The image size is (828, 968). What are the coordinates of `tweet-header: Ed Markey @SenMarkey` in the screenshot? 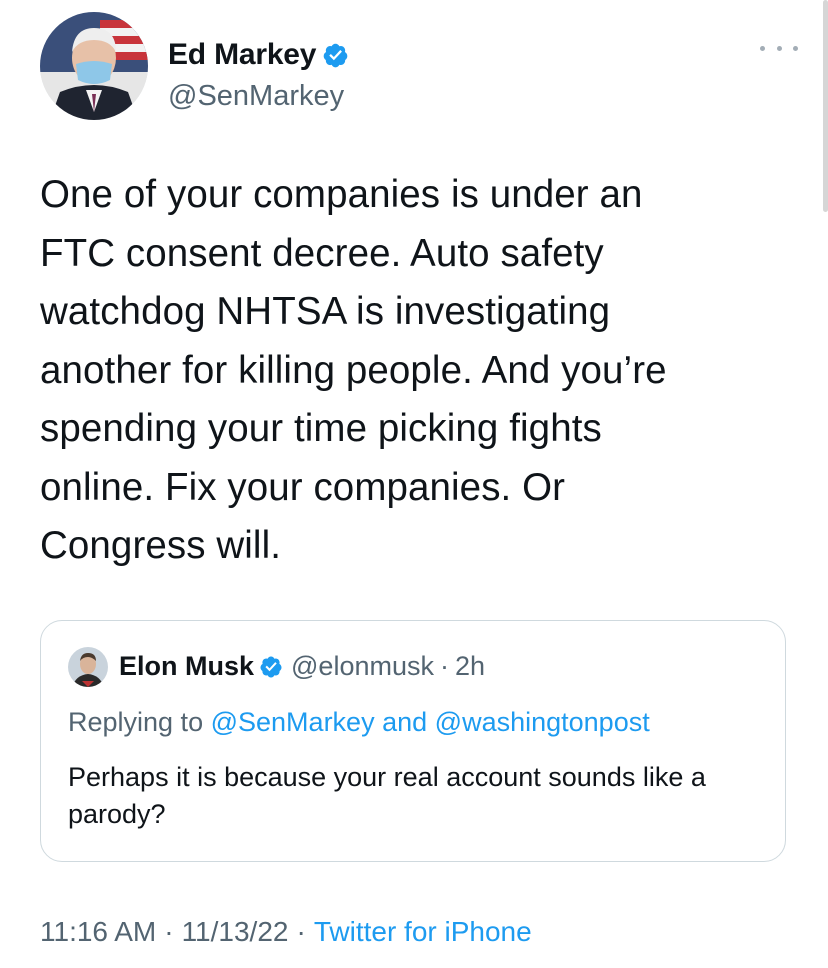 It's located at (420, 68).